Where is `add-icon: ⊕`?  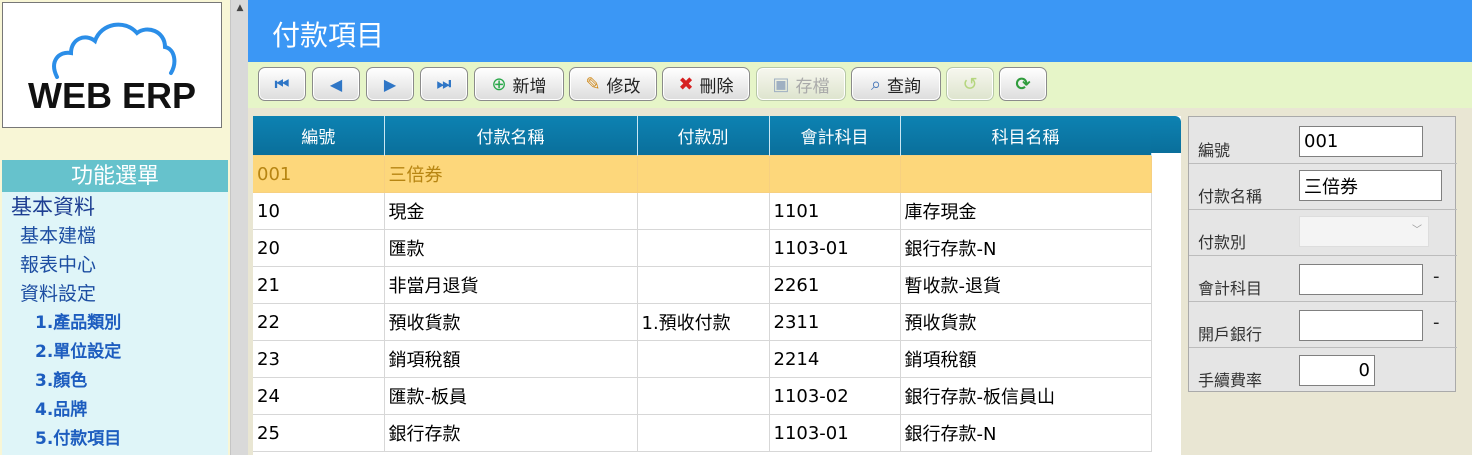 add-icon: ⊕ is located at coordinates (499, 84).